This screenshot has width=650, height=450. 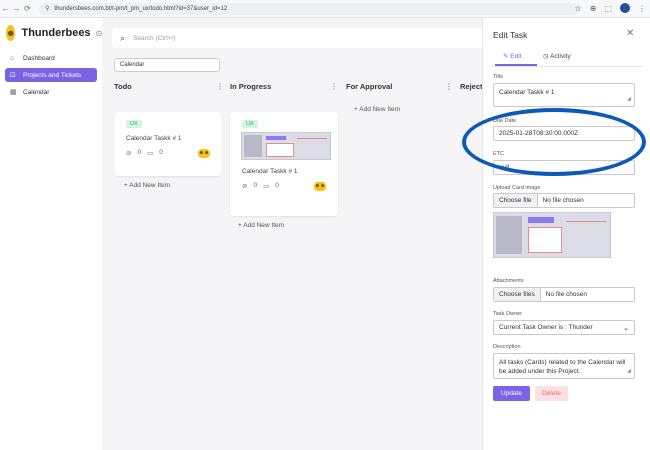 I want to click on sidebar-item-dashboard: ⌂ Dashboard, so click(x=51, y=58).